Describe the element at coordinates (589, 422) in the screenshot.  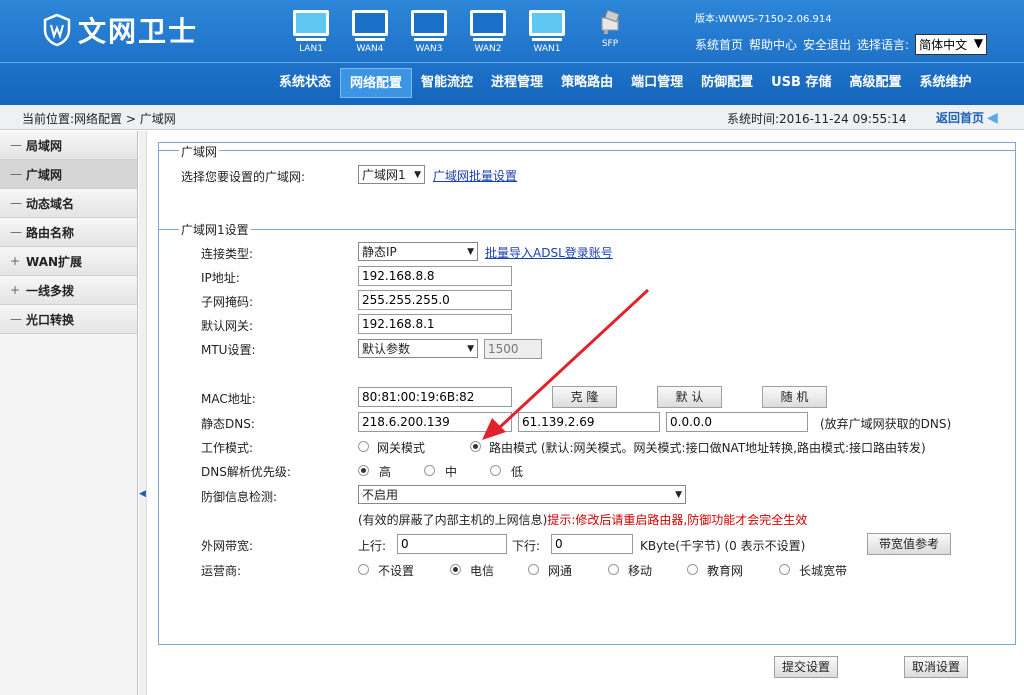
I see `dns2-input` at that location.